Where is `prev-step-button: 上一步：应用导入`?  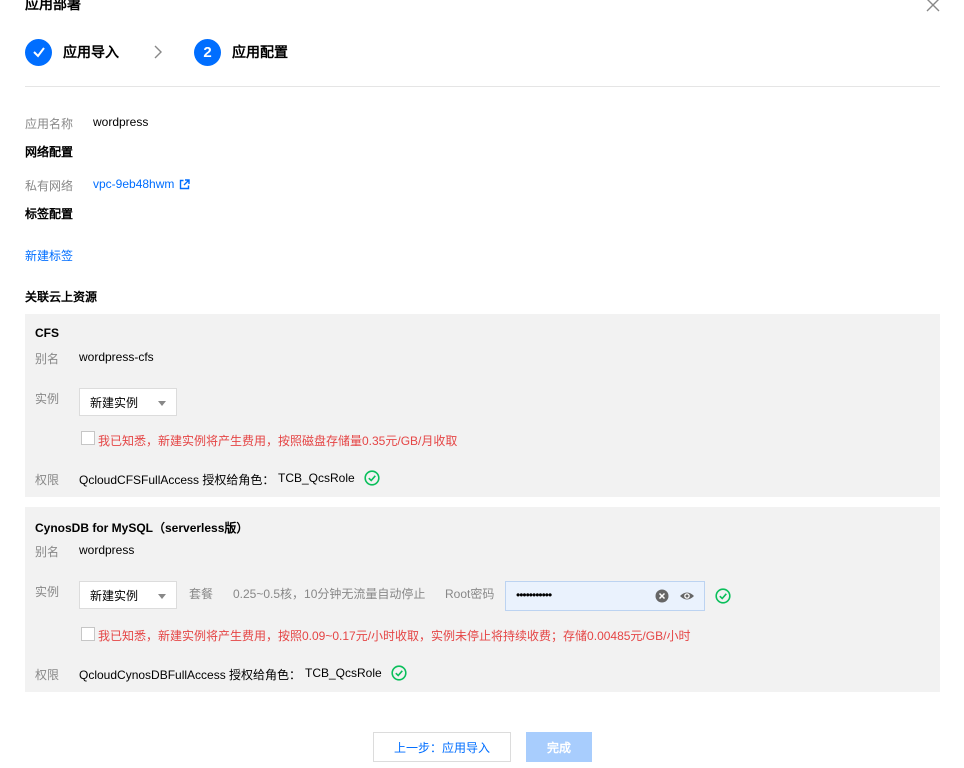 prev-step-button: 上一步：应用导入 is located at coordinates (442, 747).